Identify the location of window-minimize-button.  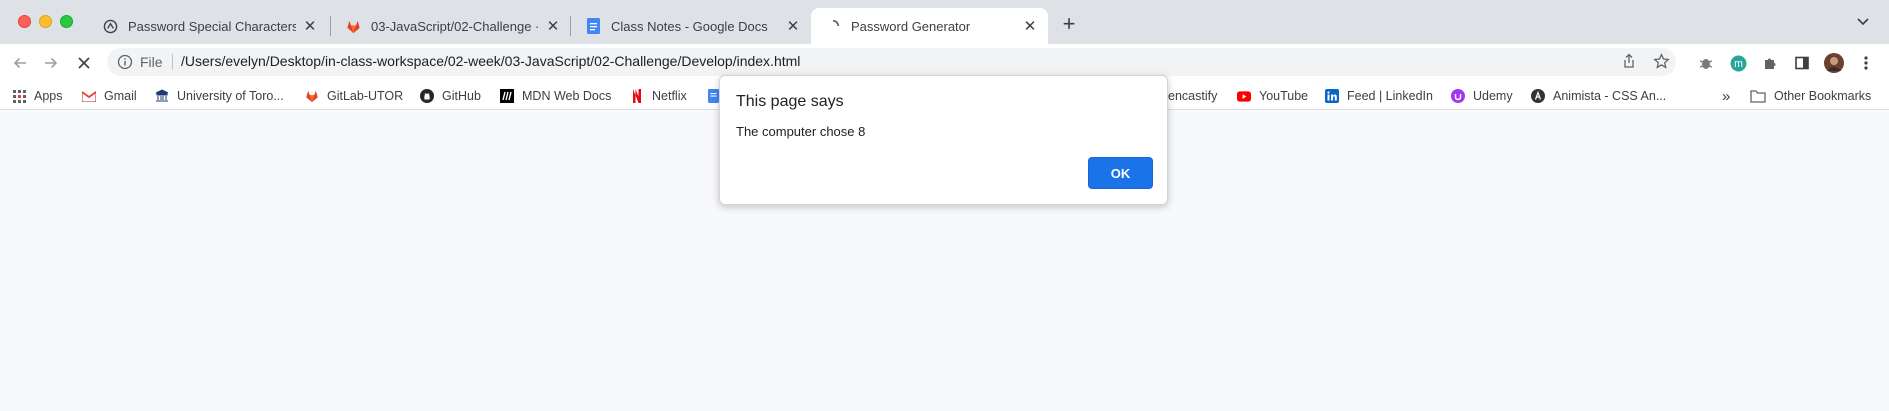
(45, 21).